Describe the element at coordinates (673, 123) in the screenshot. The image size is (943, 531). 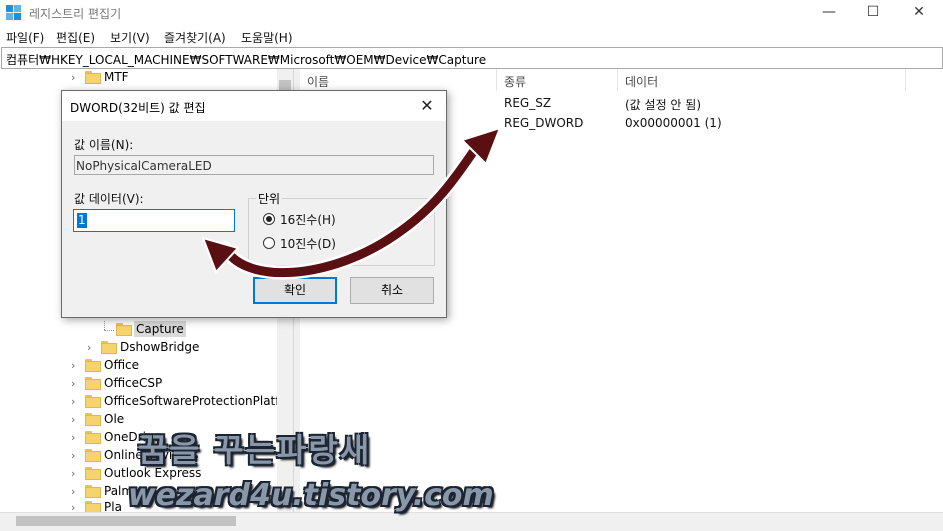
I see `row-data: 0x00000001 (1)` at that location.